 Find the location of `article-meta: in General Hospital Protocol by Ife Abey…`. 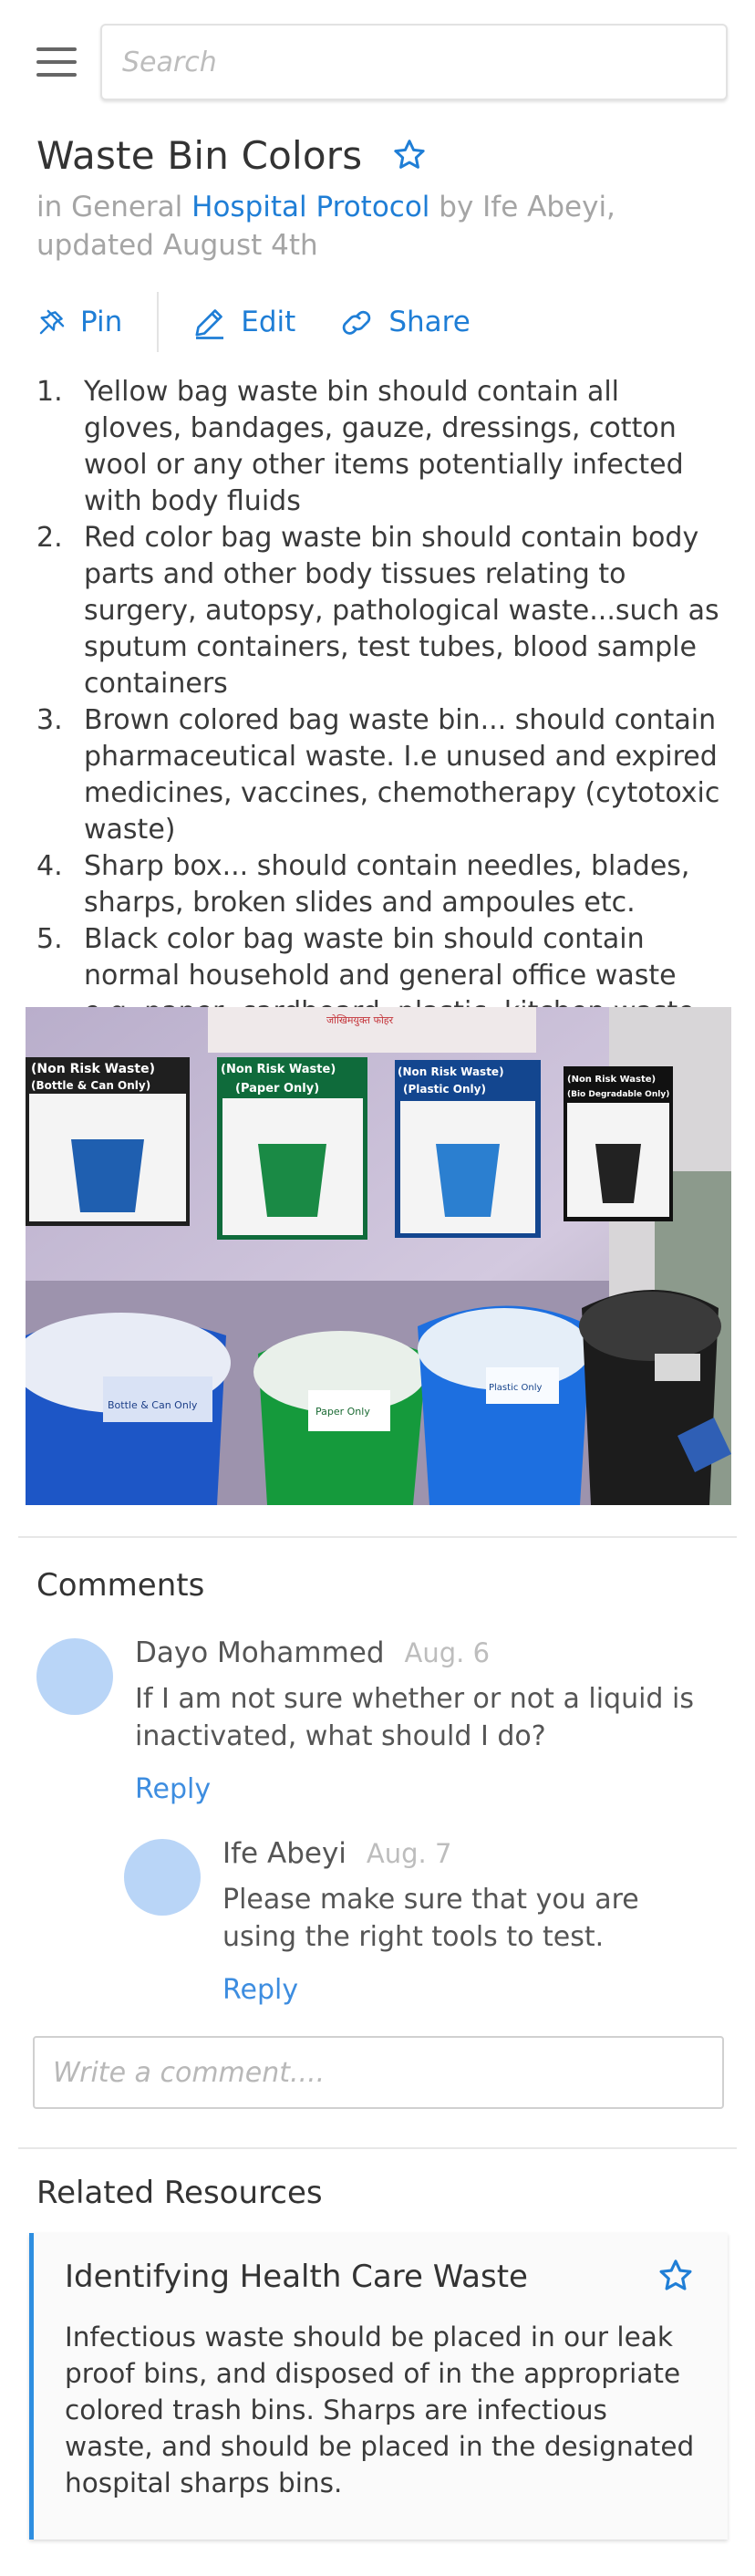

article-meta: in General Hospital Protocol by Ife Abey… is located at coordinates (373, 226).